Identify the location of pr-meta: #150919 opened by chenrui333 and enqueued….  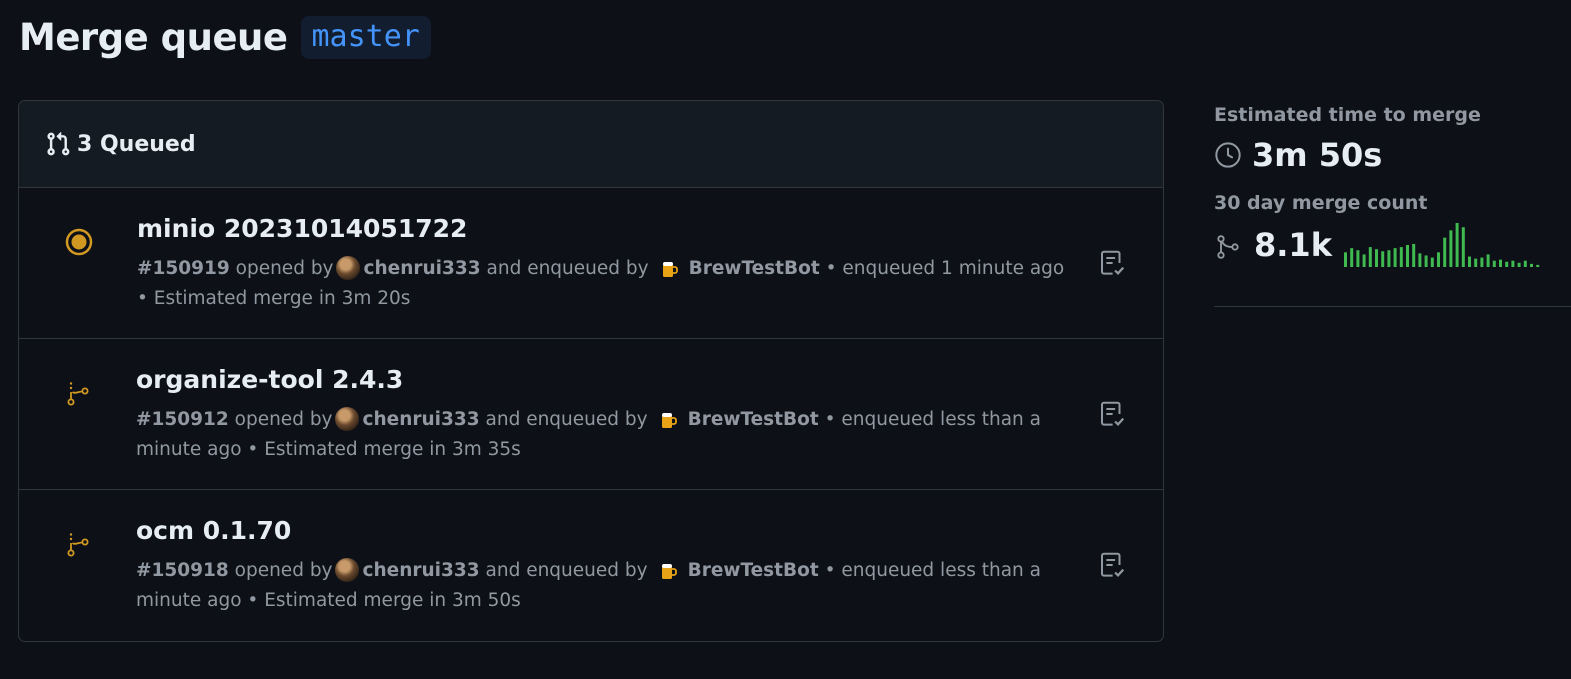
(602, 284).